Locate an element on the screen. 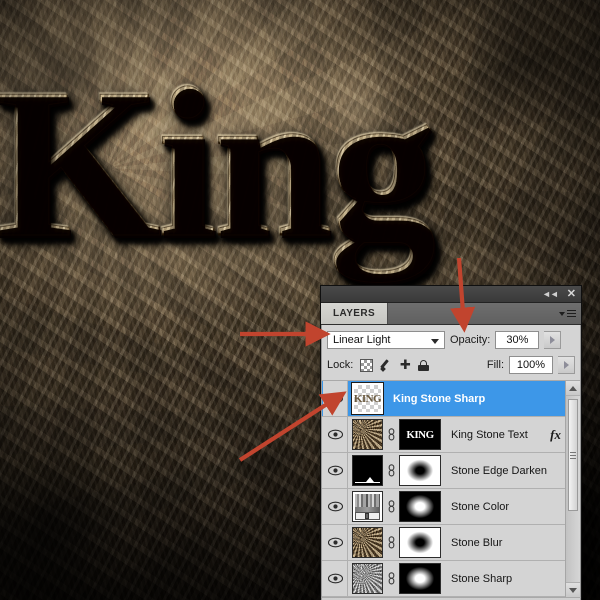  blend-opacity-row: Linear Light Opacity: 30% is located at coordinates (451, 339).